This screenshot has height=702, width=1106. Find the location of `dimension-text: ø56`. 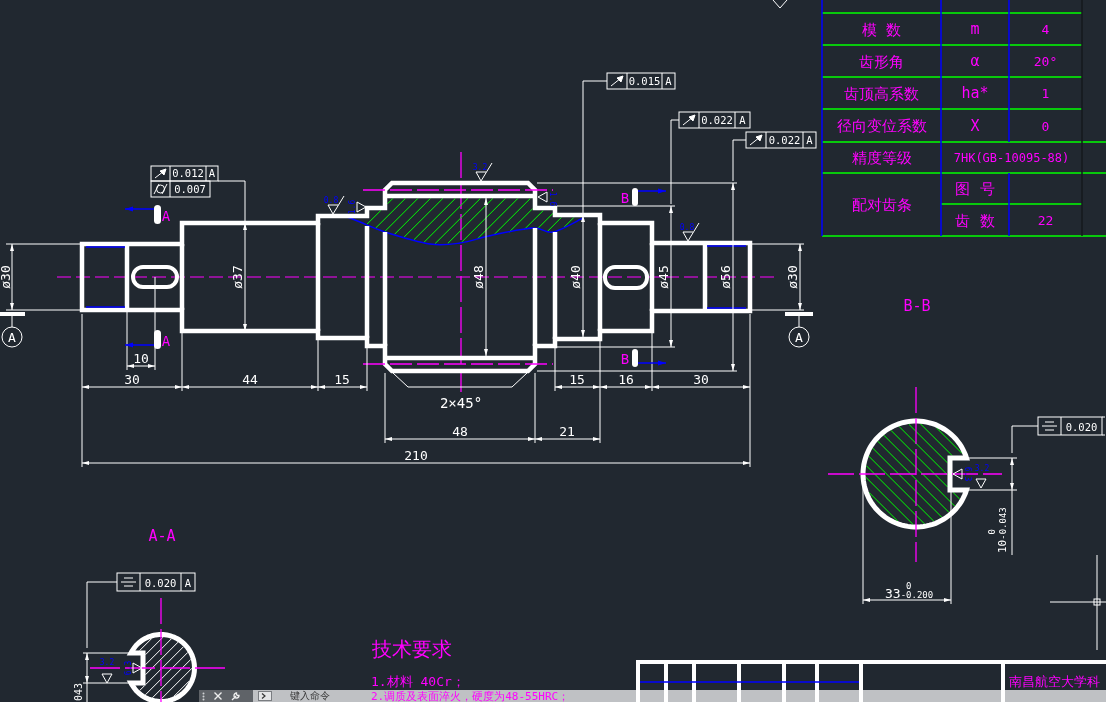

dimension-text: ø56 is located at coordinates (725, 277).